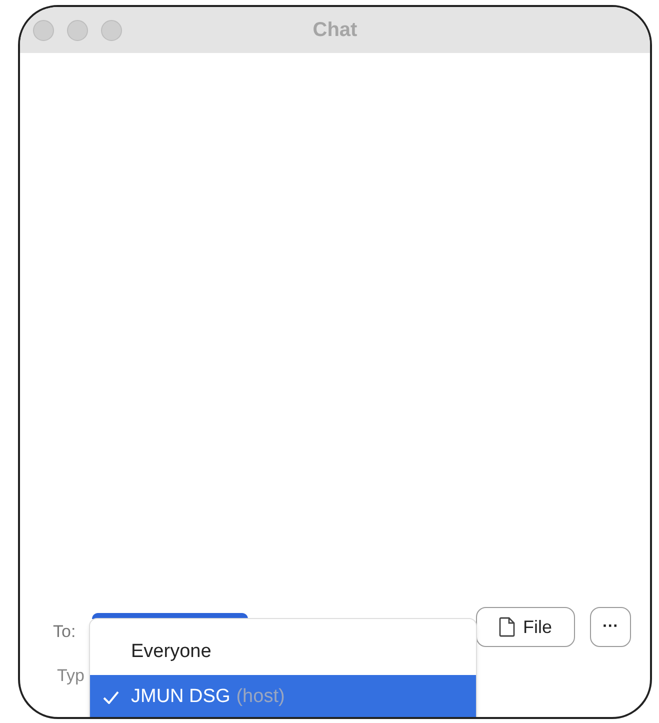 This screenshot has height=723, width=659. I want to click on window-title: Chat, so click(335, 30).